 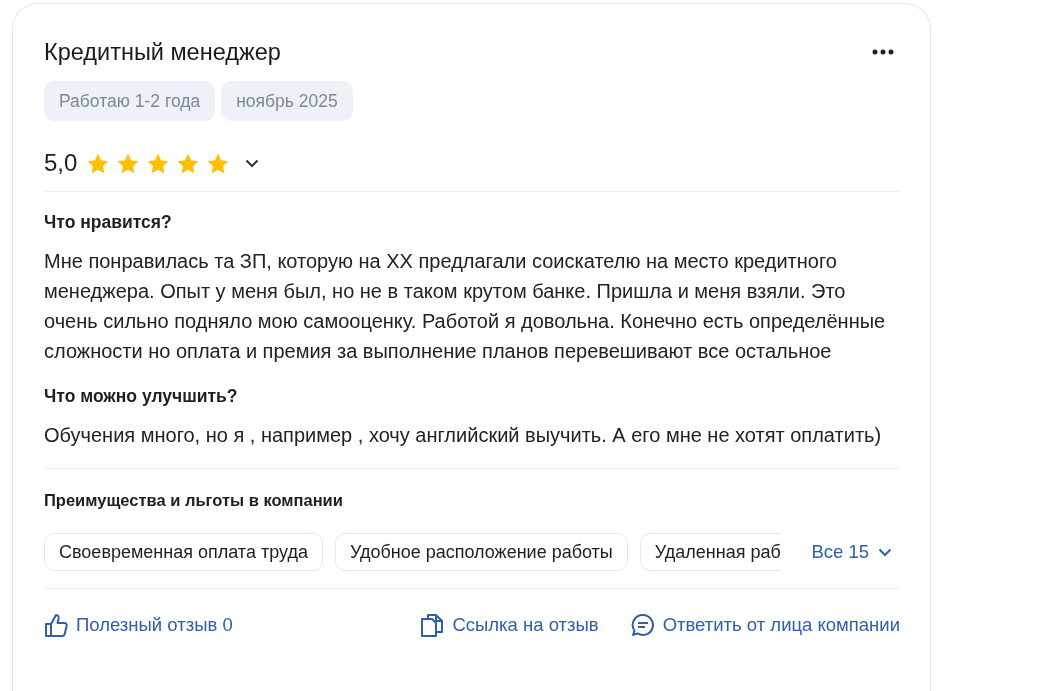 I want to click on show-all-button: Все 15, so click(x=855, y=552).